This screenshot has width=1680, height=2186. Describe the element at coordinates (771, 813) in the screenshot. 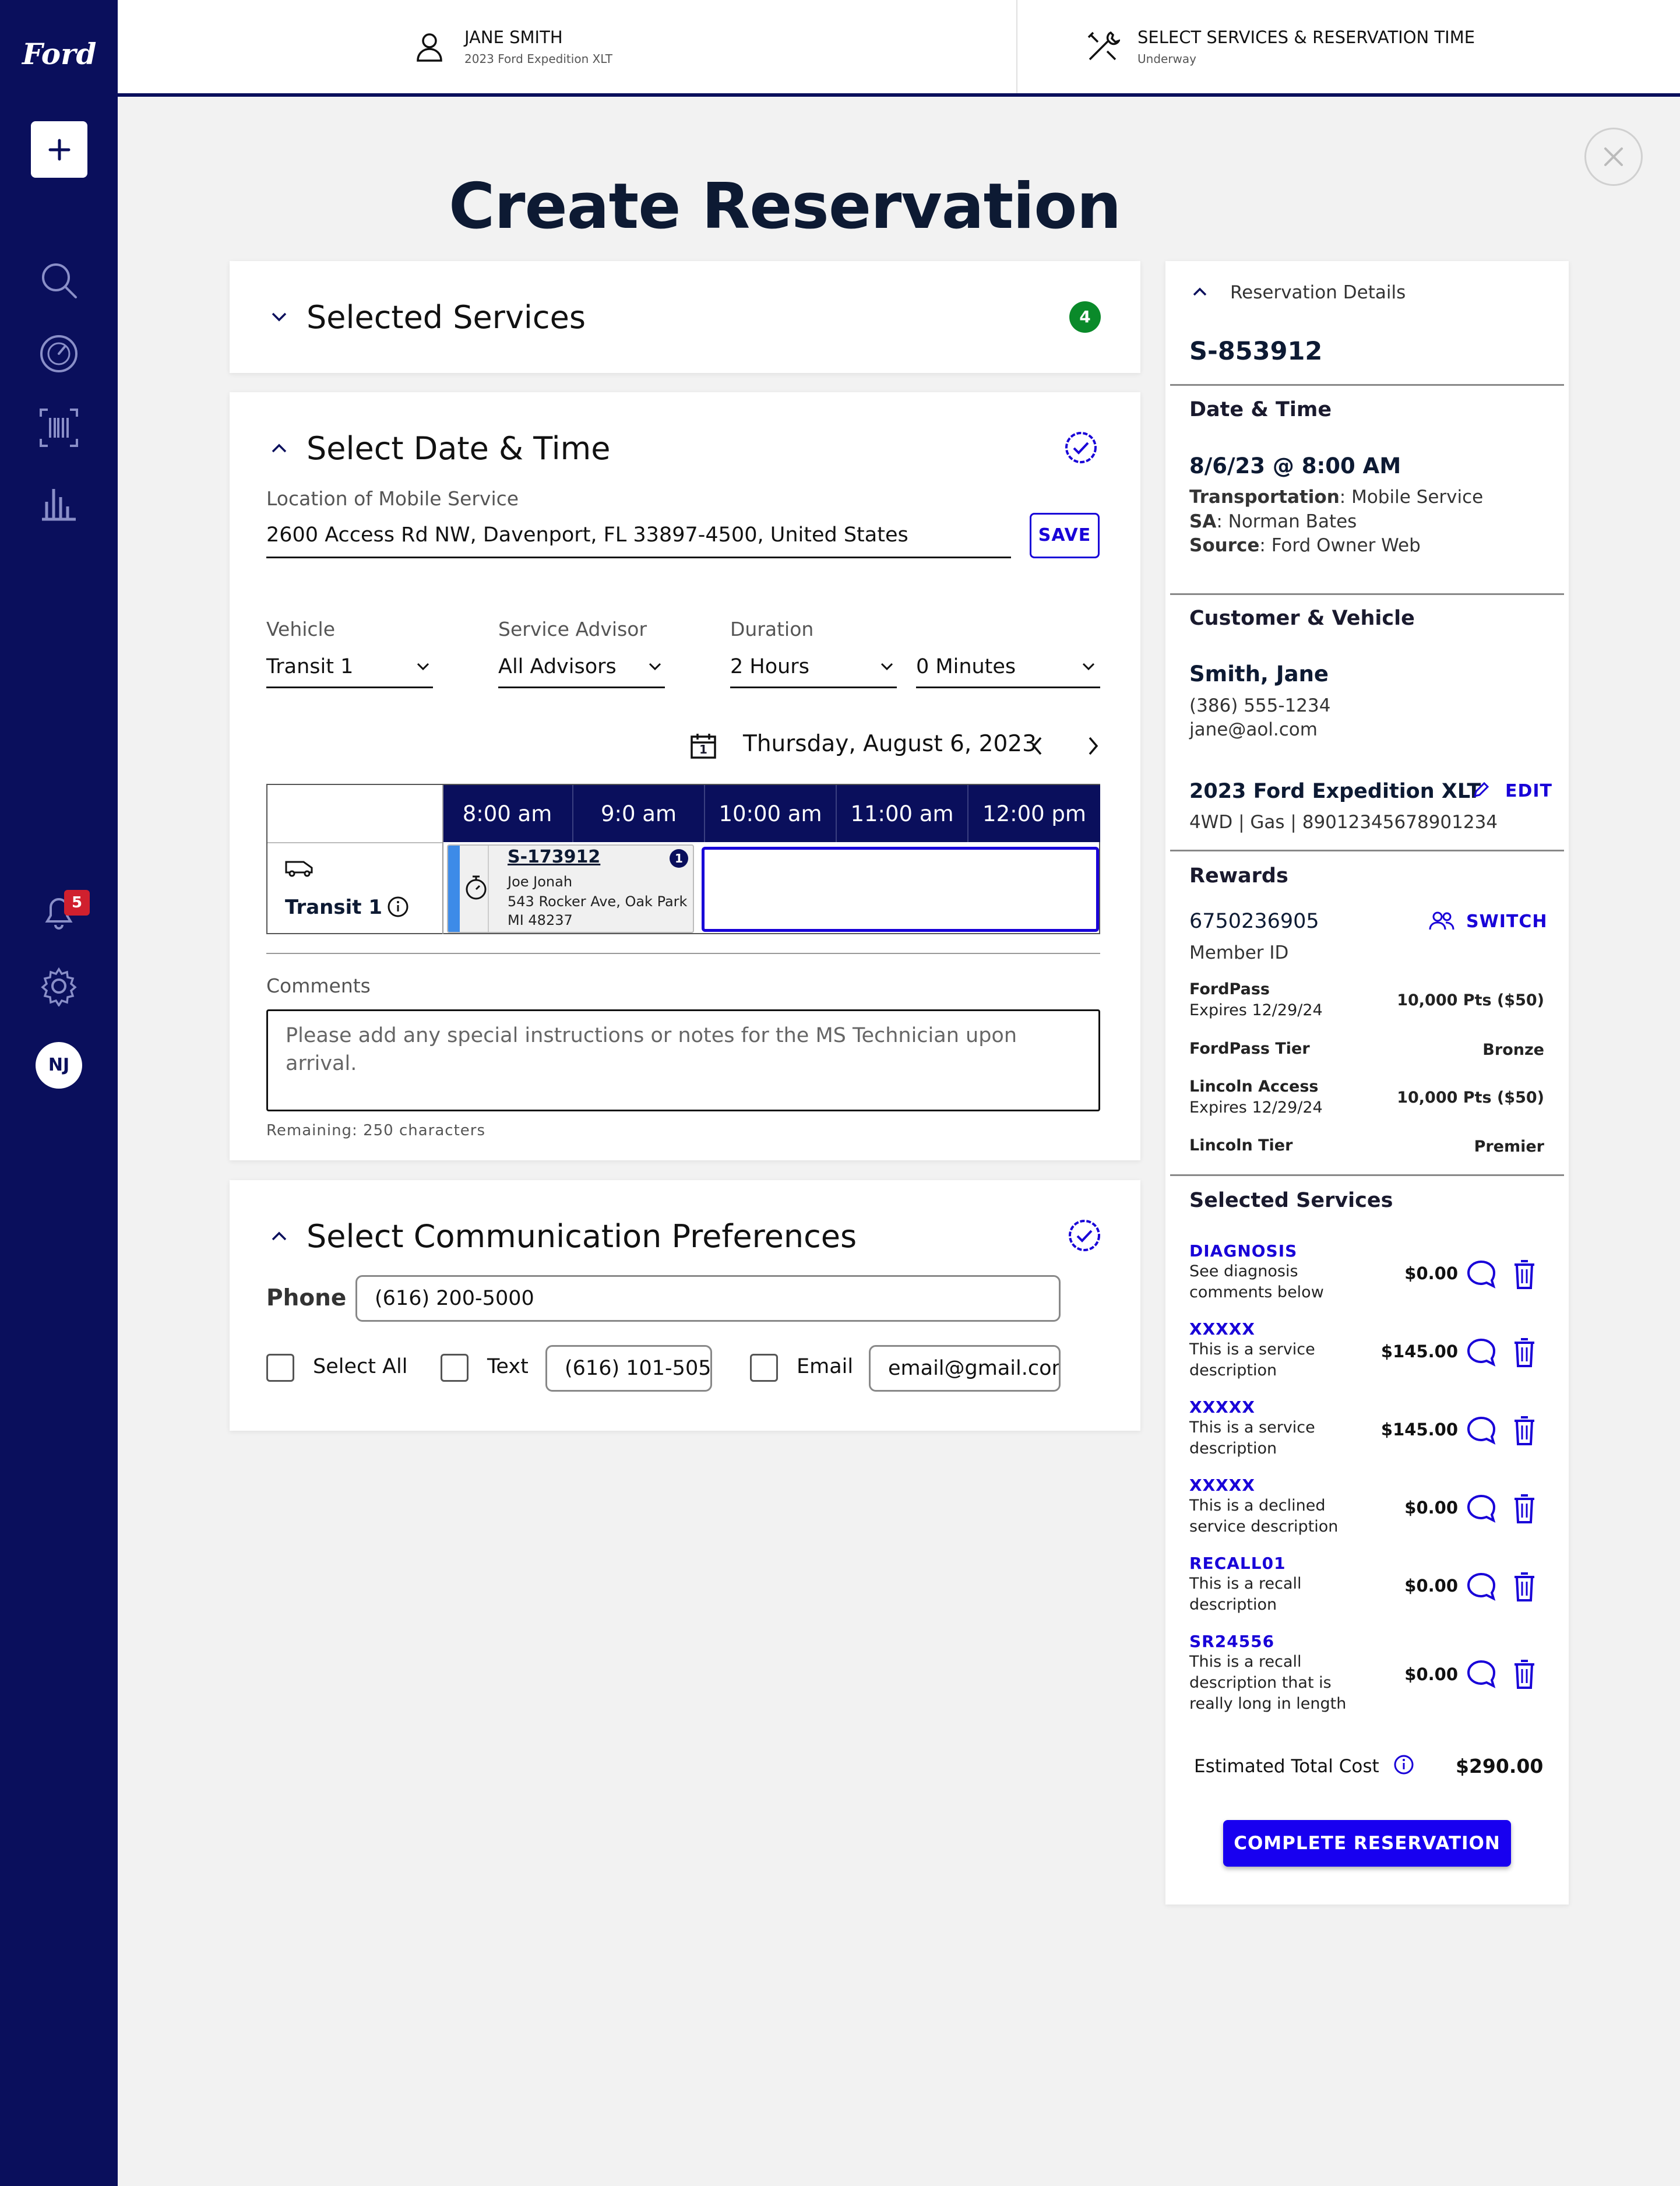

I see `time-slot: 10:00 am` at that location.